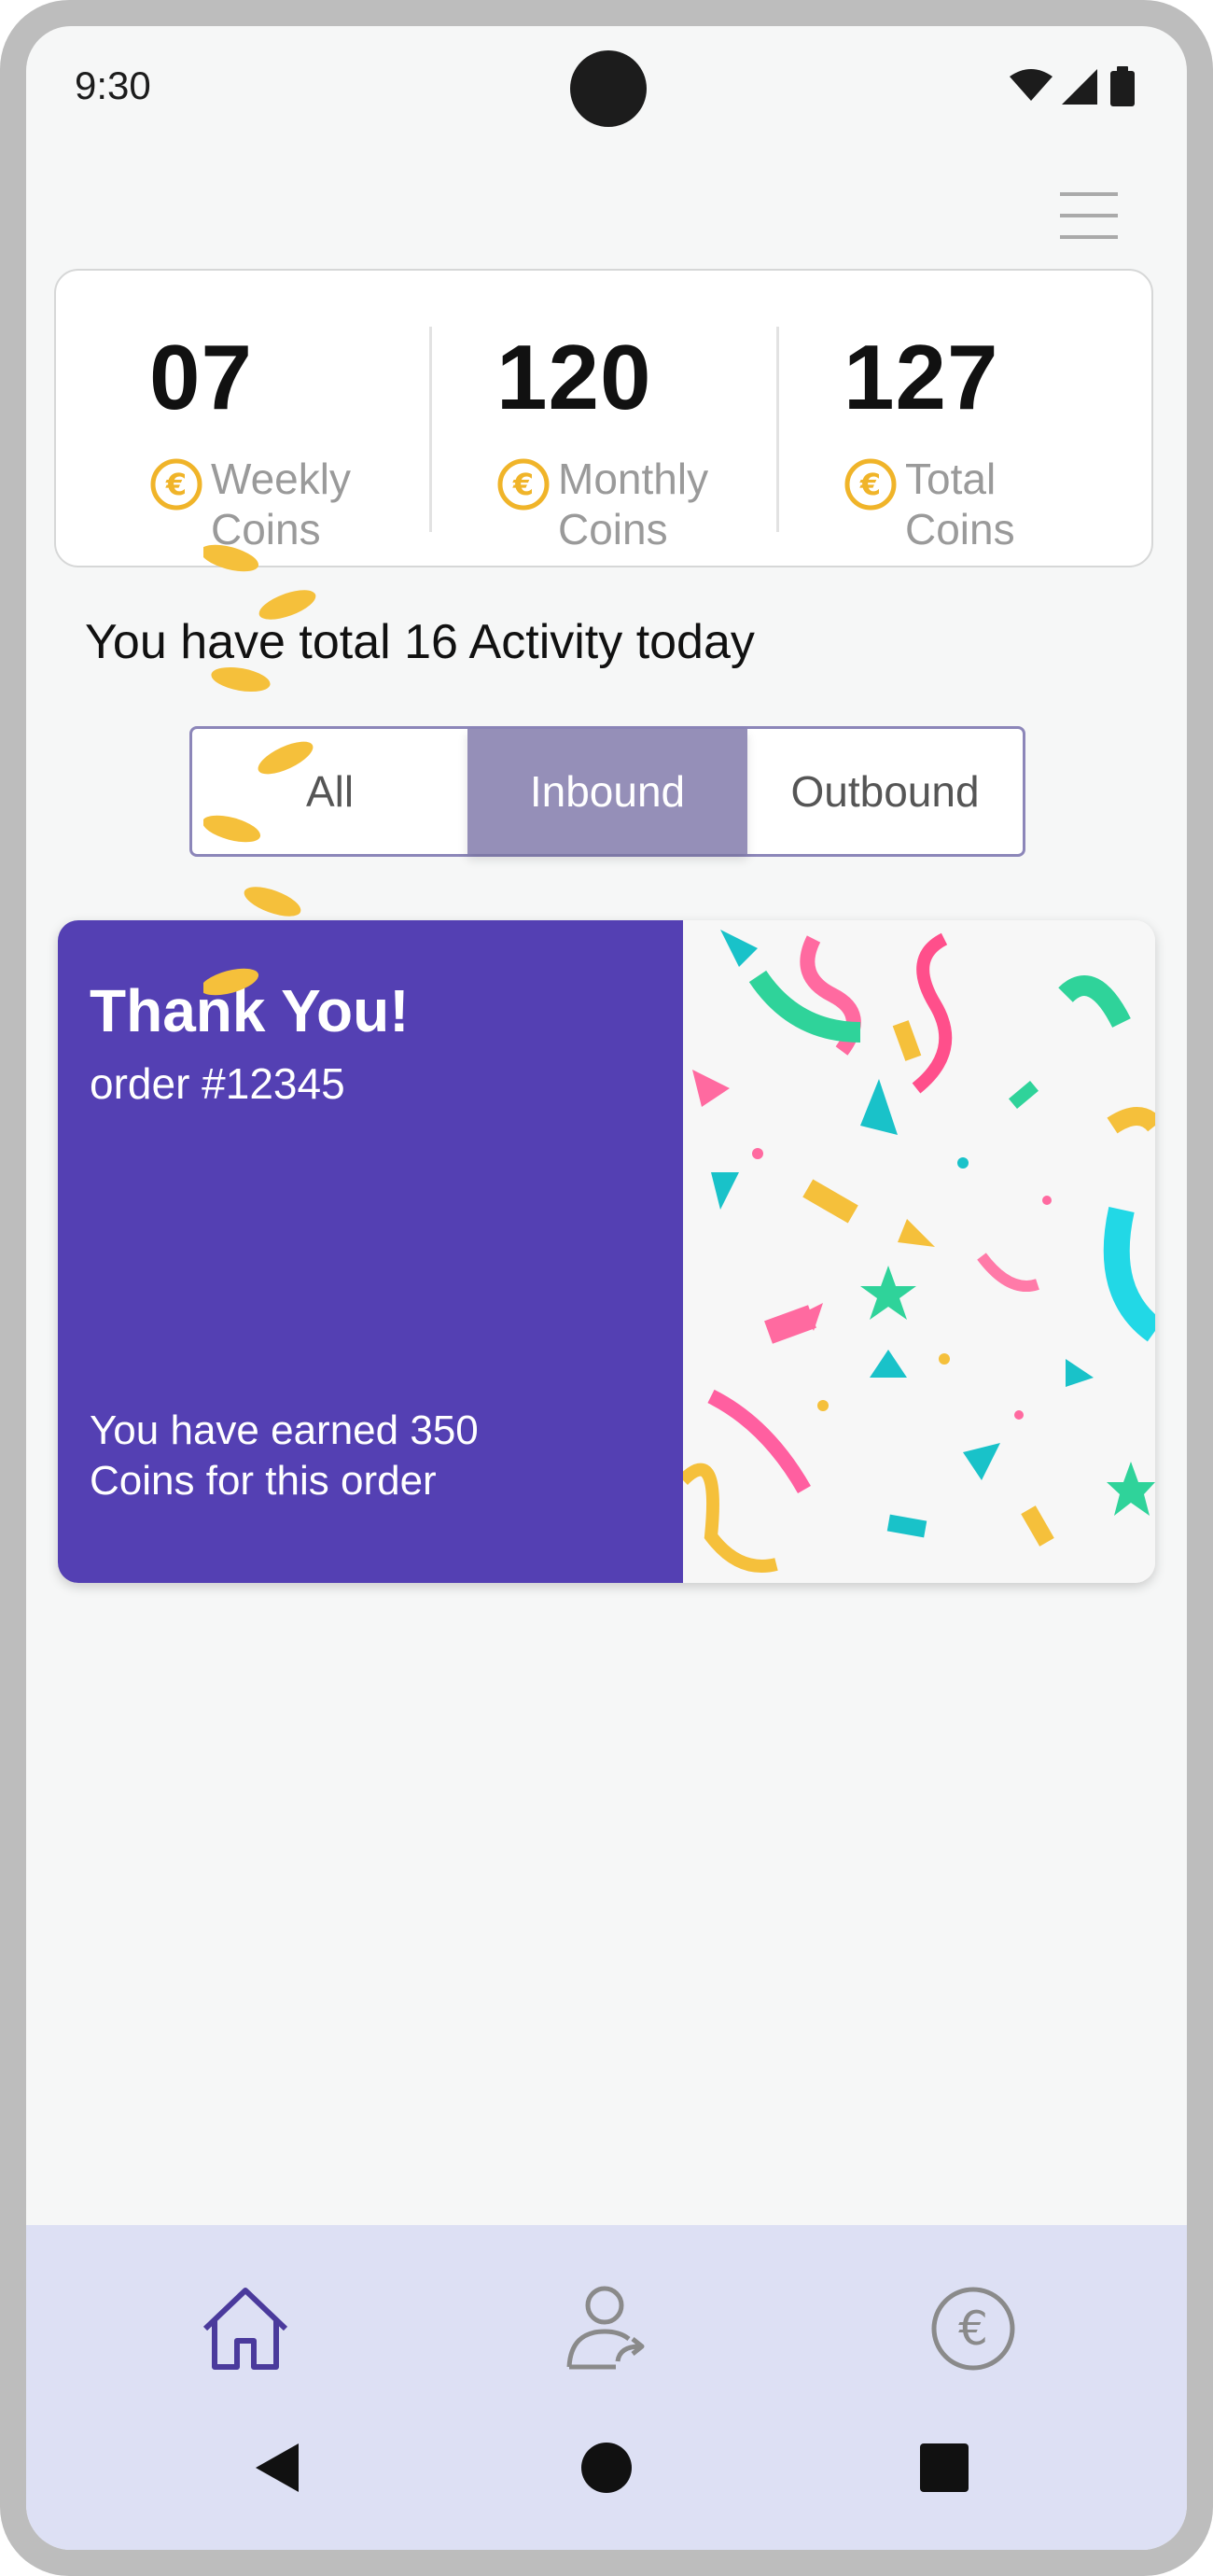  What do you see at coordinates (944, 2467) in the screenshot?
I see `recents-icon` at bounding box center [944, 2467].